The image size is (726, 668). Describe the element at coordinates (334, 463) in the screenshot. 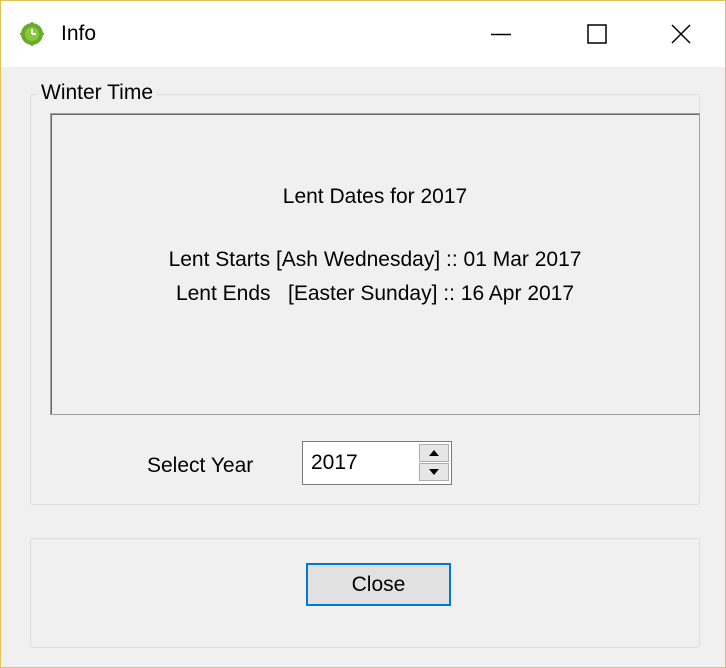

I see `year-value: 2017` at that location.